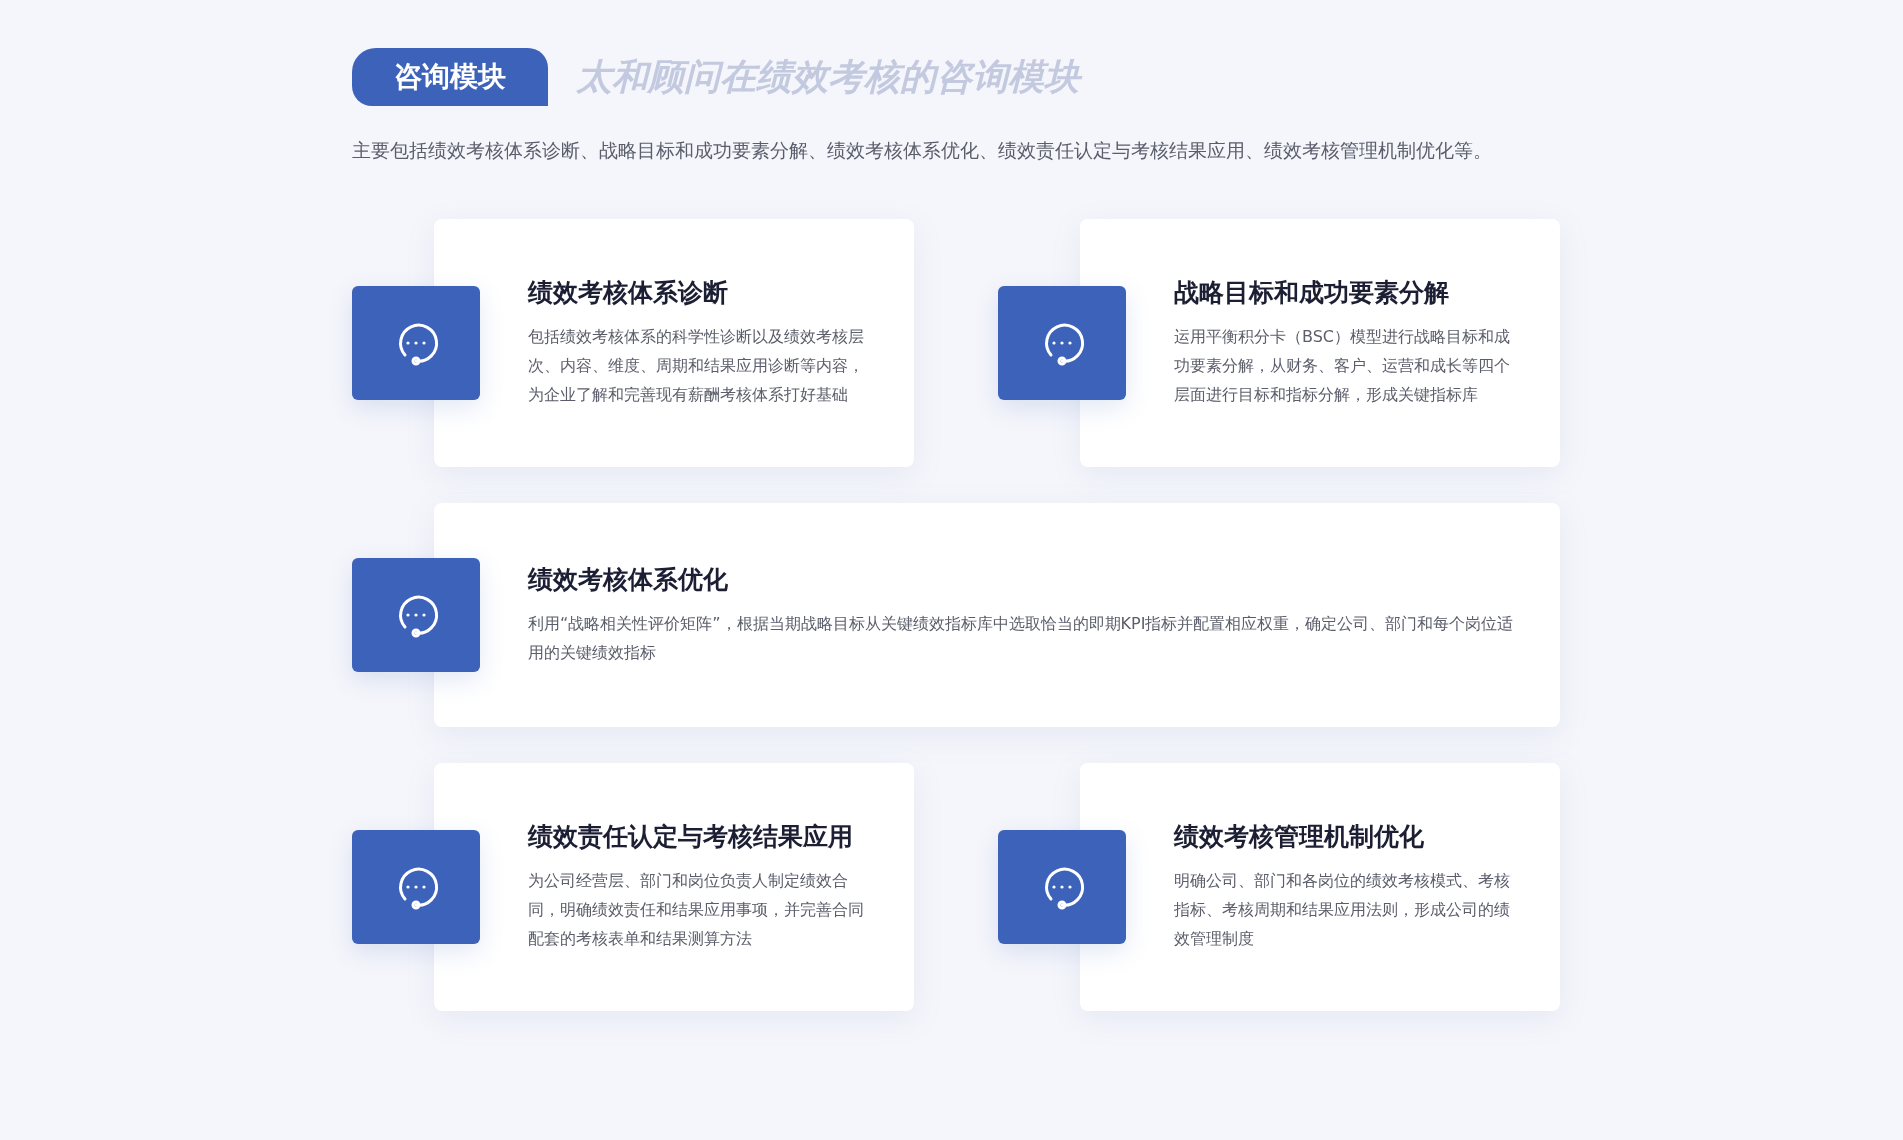  Describe the element at coordinates (696, 910) in the screenshot. I see `card-description: 为公司经营层、部门和岗位负责人制定绩效合同，明确绩效责任和结果应用事项，并完善合同配套的考核表单和结果测算方法` at that location.